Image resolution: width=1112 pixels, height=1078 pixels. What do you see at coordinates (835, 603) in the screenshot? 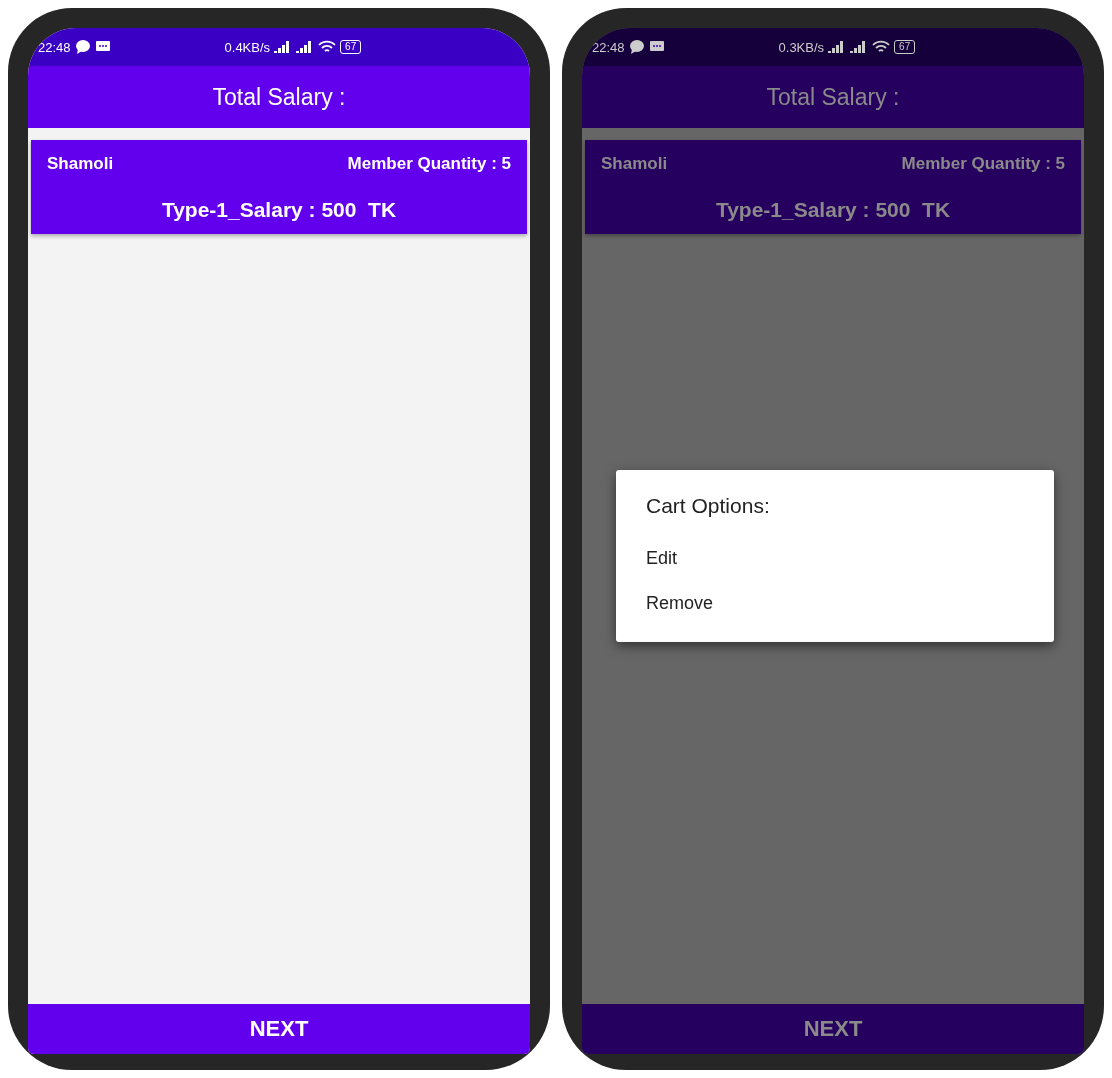
I see `menu-option: Remove` at bounding box center [835, 603].